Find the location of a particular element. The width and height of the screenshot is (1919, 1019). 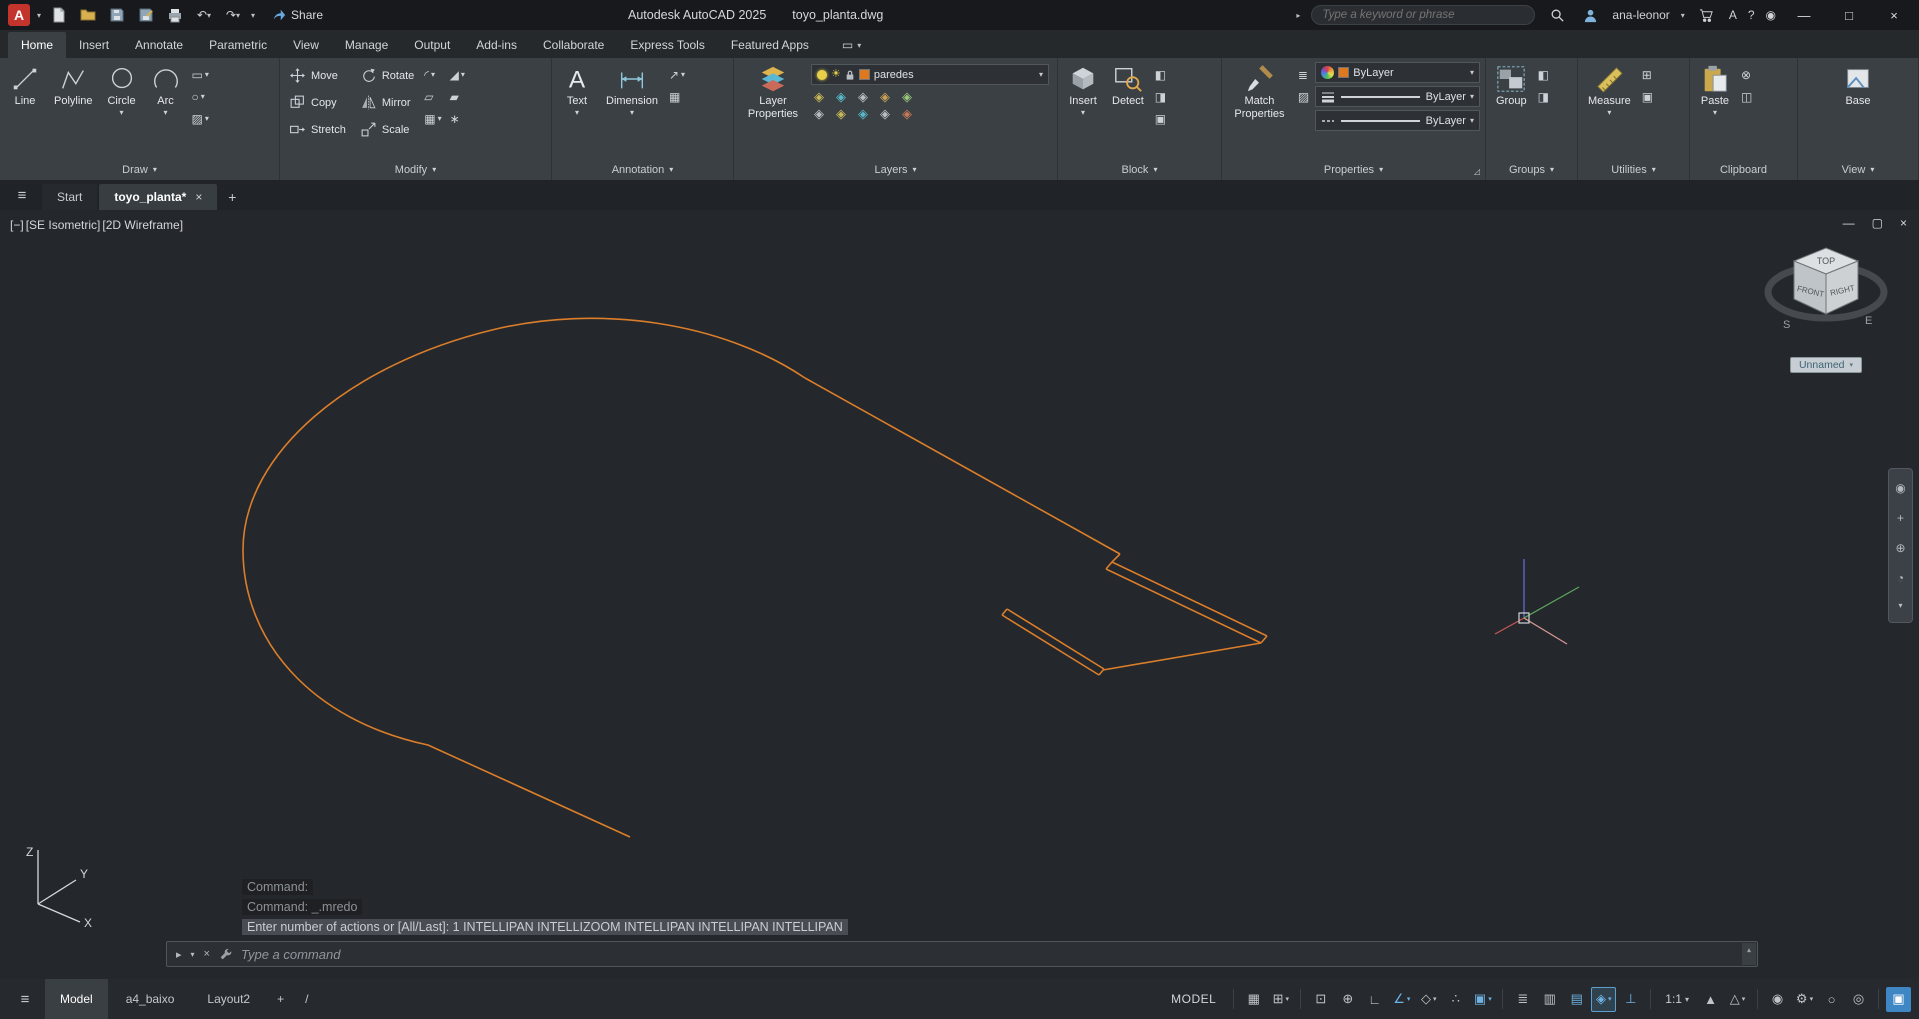

text-button: A Text ▾ is located at coordinates (577, 90).